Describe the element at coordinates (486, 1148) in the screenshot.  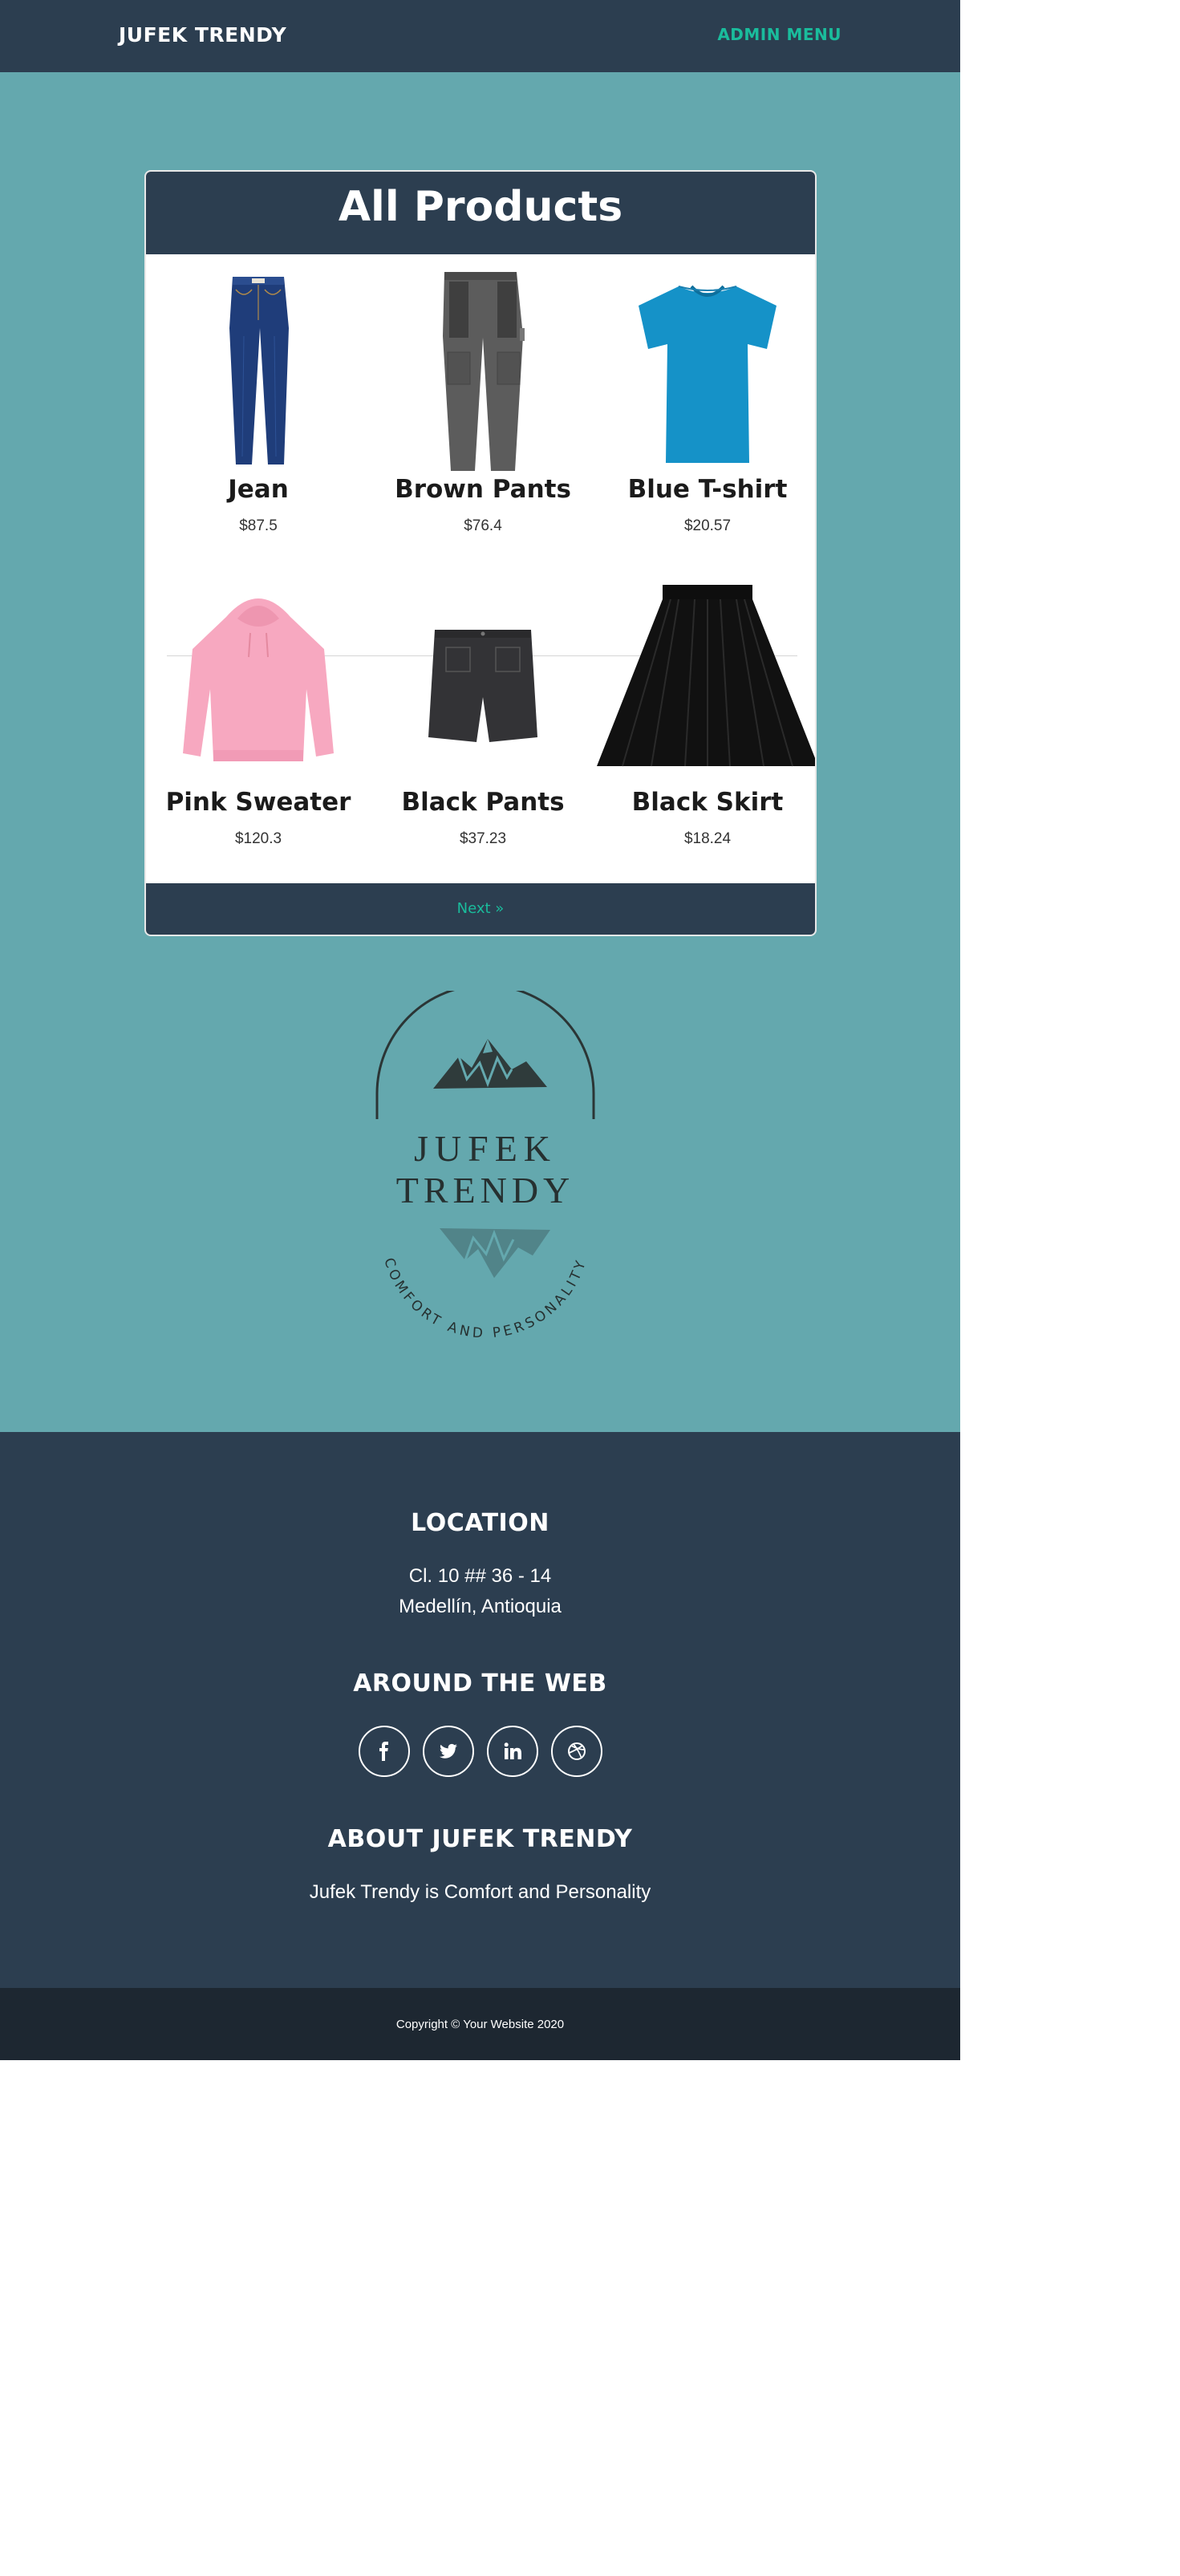
I see `logo-line1: JUFEK` at that location.